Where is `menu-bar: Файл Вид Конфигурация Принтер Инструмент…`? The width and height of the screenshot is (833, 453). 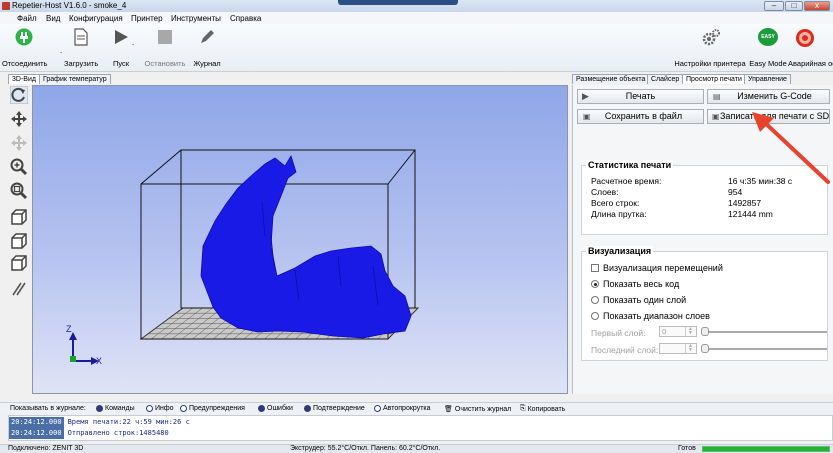
menu-bar: Файл Вид Конфигурация Принтер Инструмент… is located at coordinates (416, 18).